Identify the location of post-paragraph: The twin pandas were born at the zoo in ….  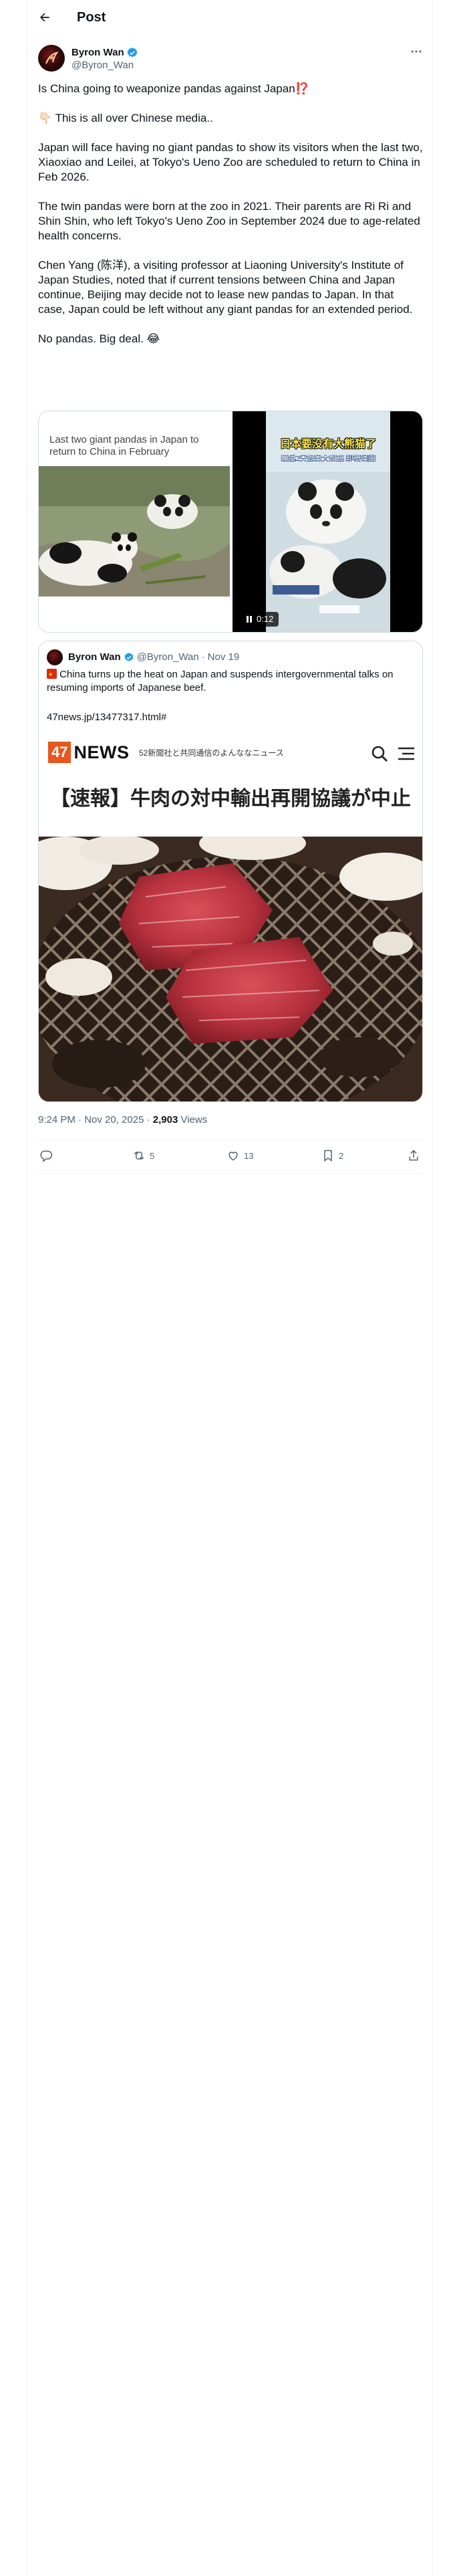
(229, 221).